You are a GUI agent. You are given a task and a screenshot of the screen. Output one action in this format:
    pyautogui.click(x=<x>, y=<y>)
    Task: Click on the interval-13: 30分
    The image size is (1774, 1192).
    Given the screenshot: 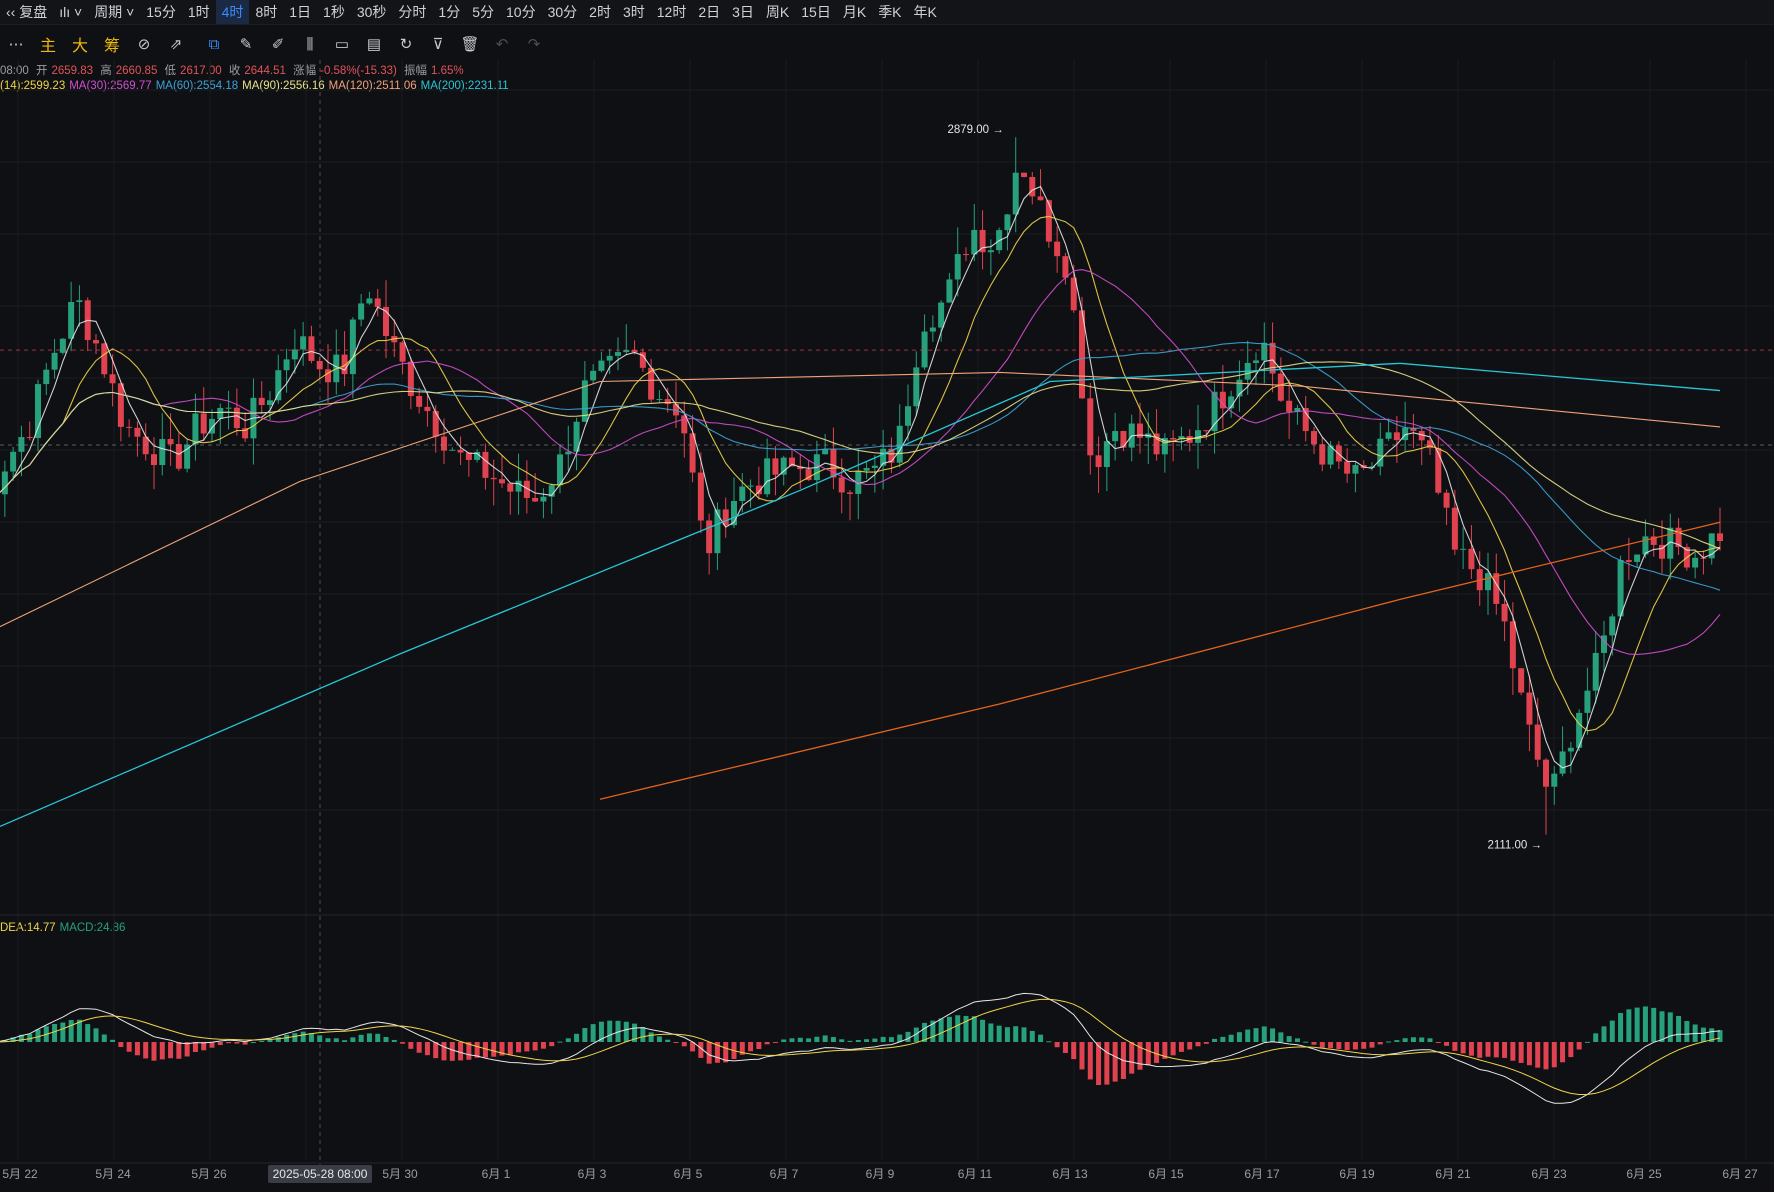 What is the action you would take?
    pyautogui.click(x=563, y=12)
    